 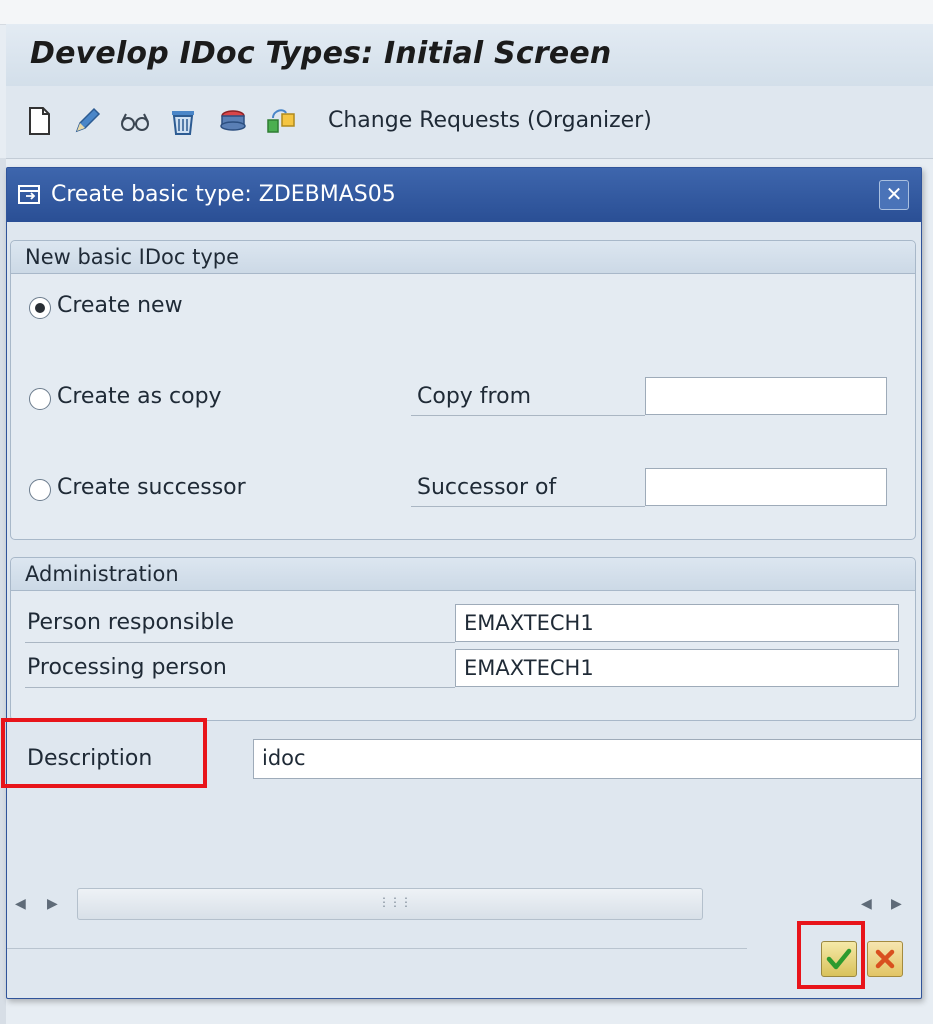 I want to click on successor-of-label: Successor of, so click(x=487, y=487).